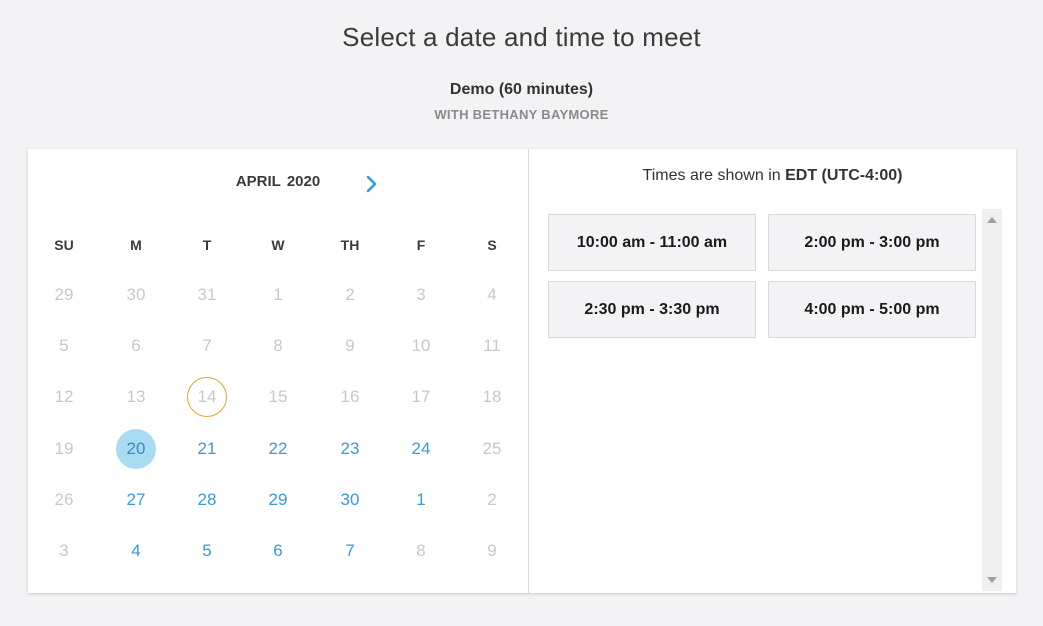  What do you see at coordinates (207, 245) in the screenshot?
I see `weekday-t: T` at bounding box center [207, 245].